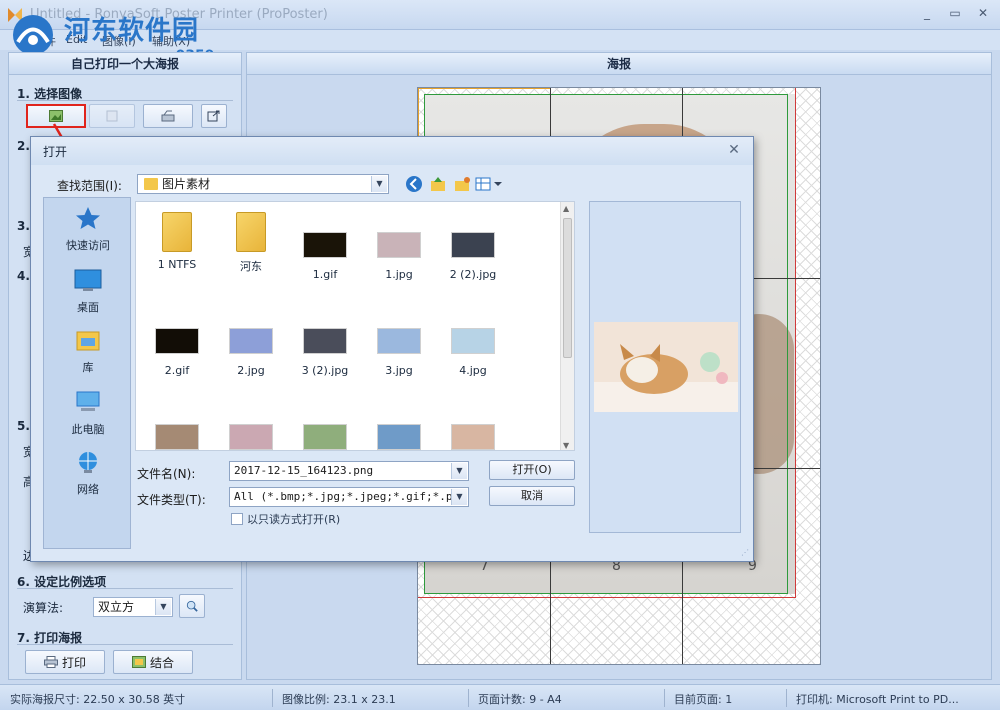 The width and height of the screenshot is (1000, 710). I want to click on places-bar: 快速访问 桌面 库 此电脑 网络, so click(87, 373).